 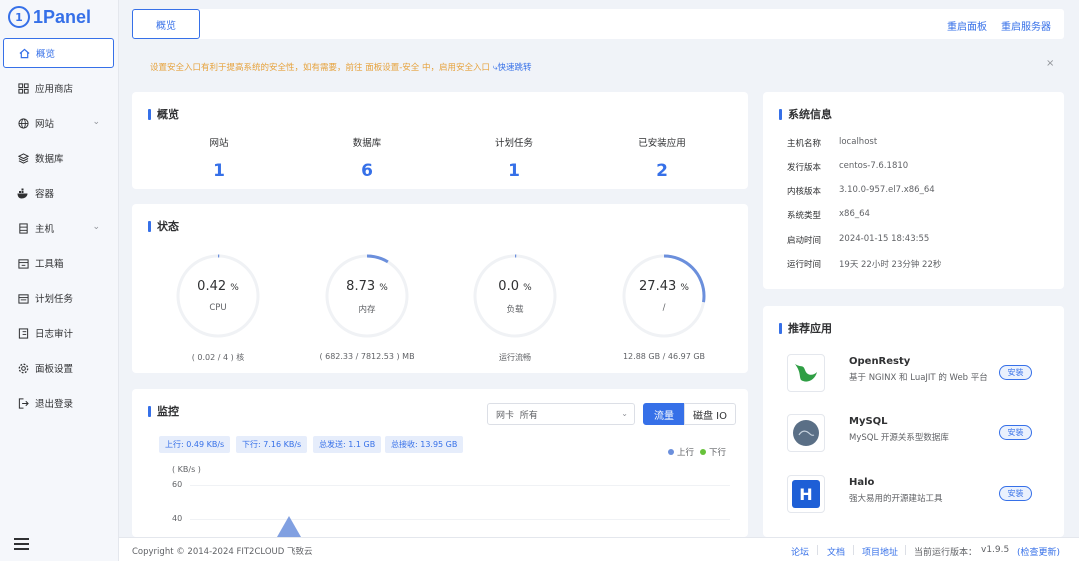 I want to click on tab-overview: 概览, so click(x=166, y=24).